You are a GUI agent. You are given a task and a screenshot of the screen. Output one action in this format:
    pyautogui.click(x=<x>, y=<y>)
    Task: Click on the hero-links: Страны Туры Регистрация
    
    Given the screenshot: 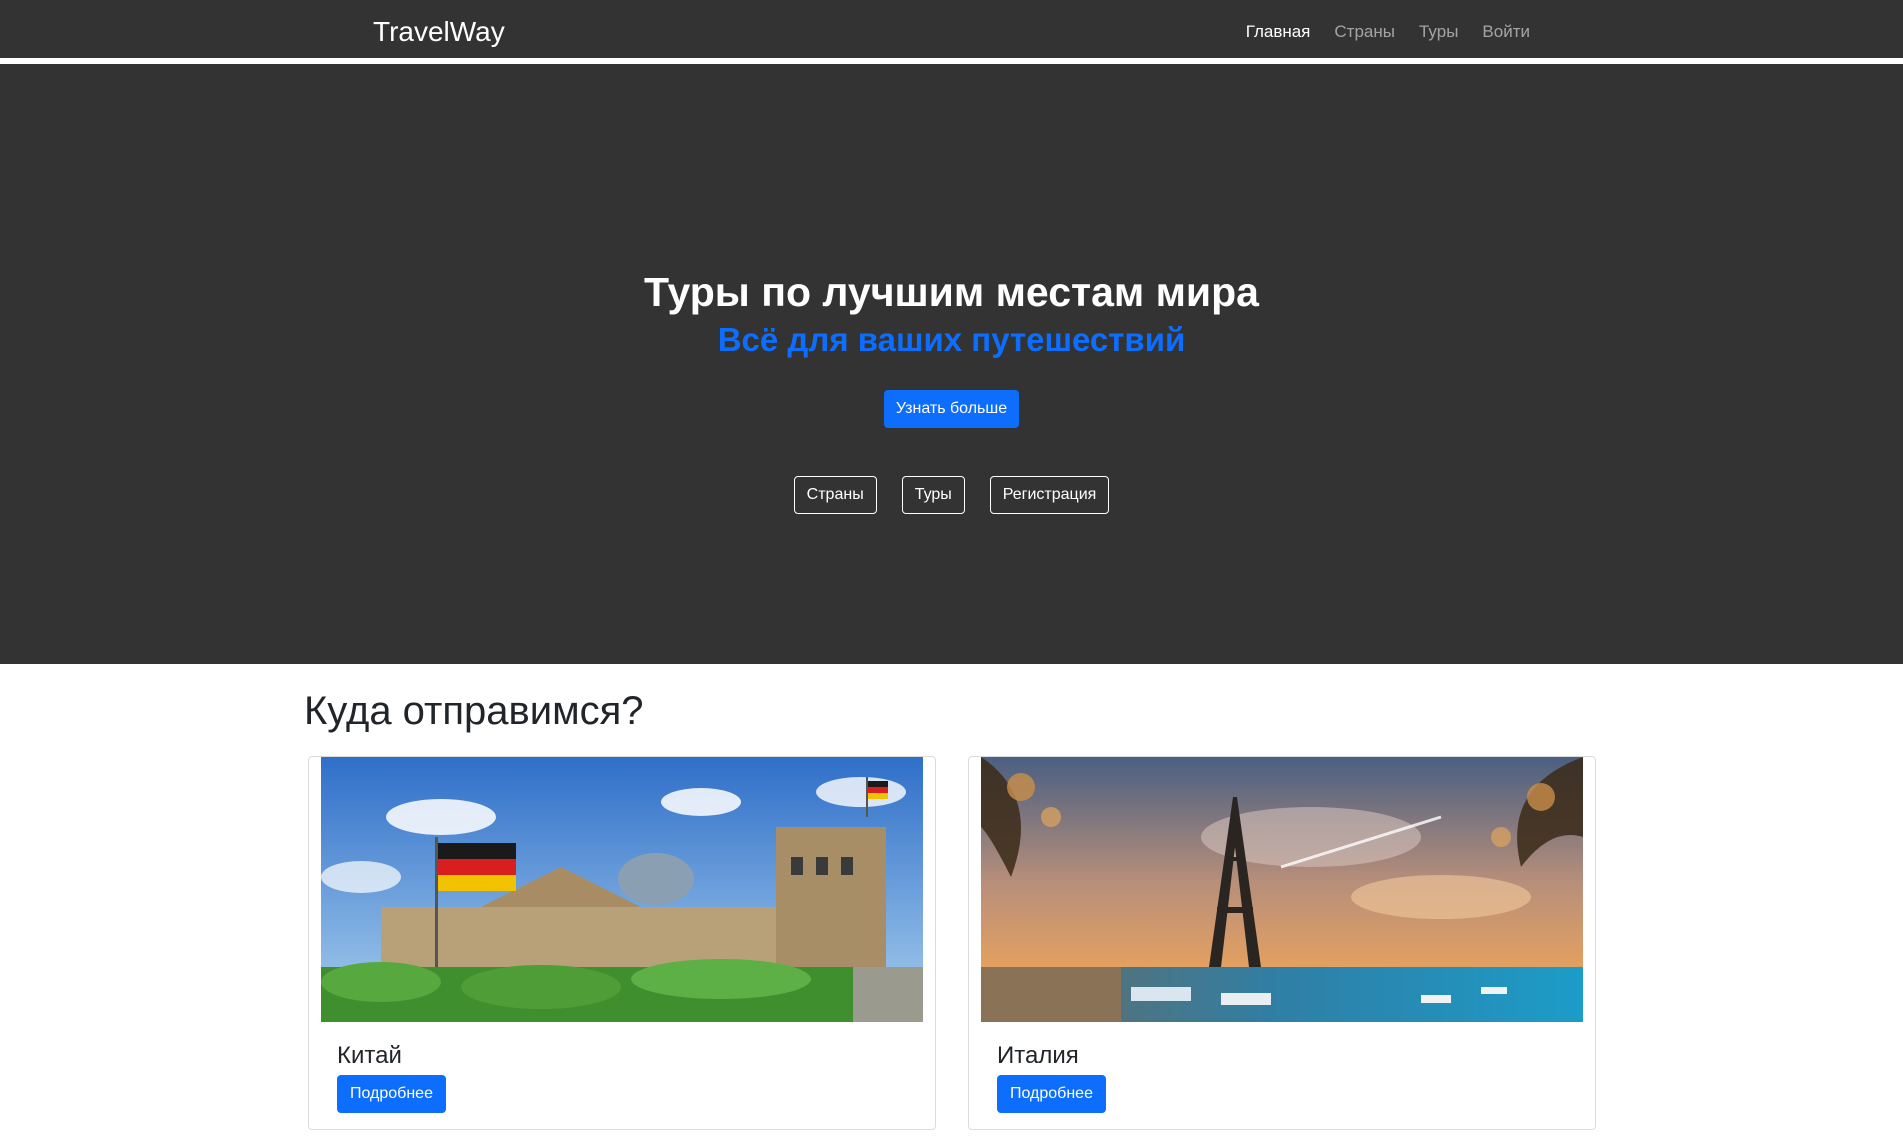 What is the action you would take?
    pyautogui.click(x=951, y=495)
    